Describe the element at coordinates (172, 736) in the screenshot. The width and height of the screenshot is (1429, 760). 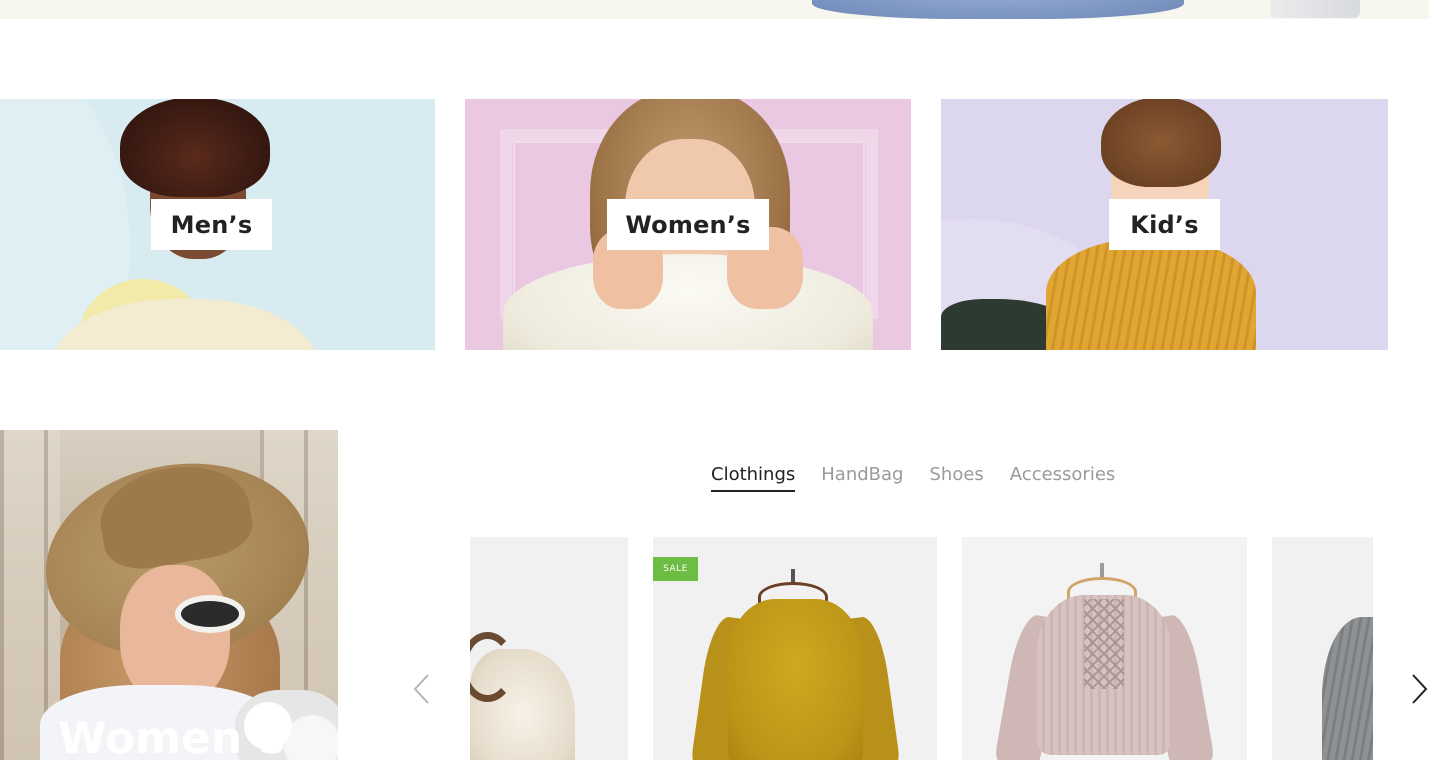
I see `promo-title: Women’s` at that location.